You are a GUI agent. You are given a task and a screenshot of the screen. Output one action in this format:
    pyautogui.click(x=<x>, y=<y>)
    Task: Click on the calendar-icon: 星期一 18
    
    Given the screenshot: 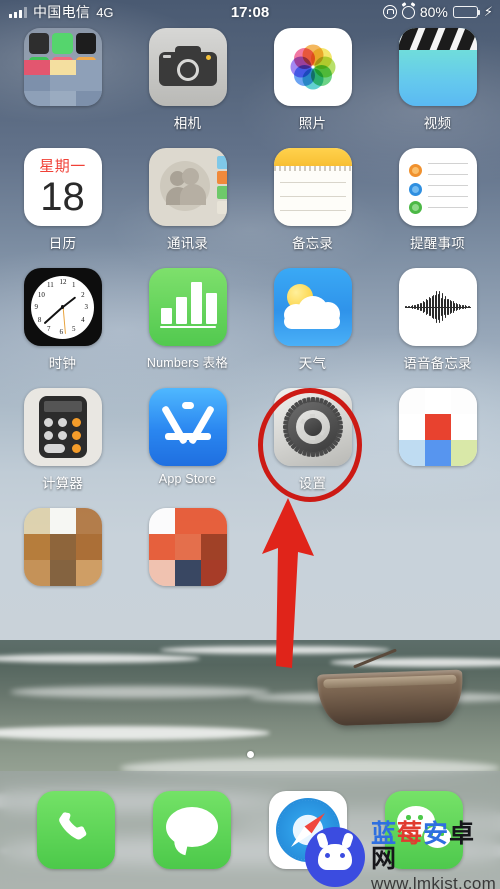 What is the action you would take?
    pyautogui.click(x=62, y=187)
    